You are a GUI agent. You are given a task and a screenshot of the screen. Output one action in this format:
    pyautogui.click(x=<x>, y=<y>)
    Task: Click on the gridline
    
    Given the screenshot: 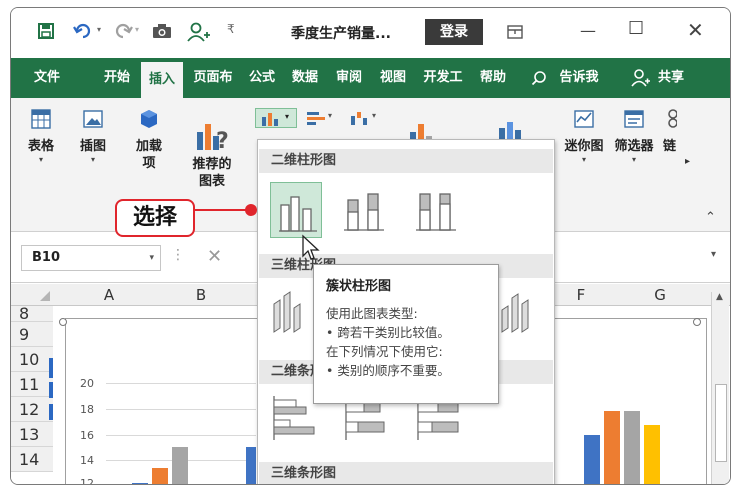 What is the action you would take?
    pyautogui.click(x=181, y=409)
    